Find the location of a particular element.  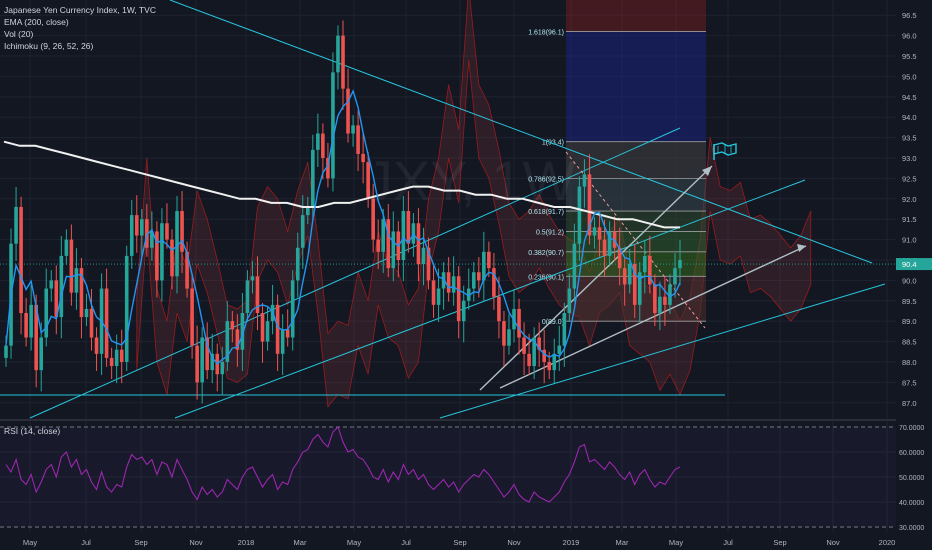

x-tick-label: 2020 is located at coordinates (887, 542).